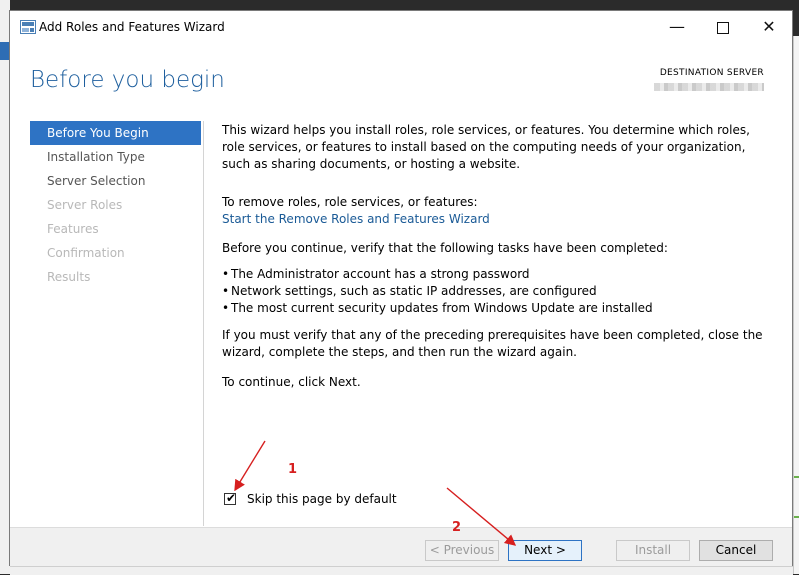 Image resolution: width=799 pixels, height=575 pixels. Describe the element at coordinates (401, 27) in the screenshot. I see `title-bar: Add Roles and Features Wizard — ✕` at that location.